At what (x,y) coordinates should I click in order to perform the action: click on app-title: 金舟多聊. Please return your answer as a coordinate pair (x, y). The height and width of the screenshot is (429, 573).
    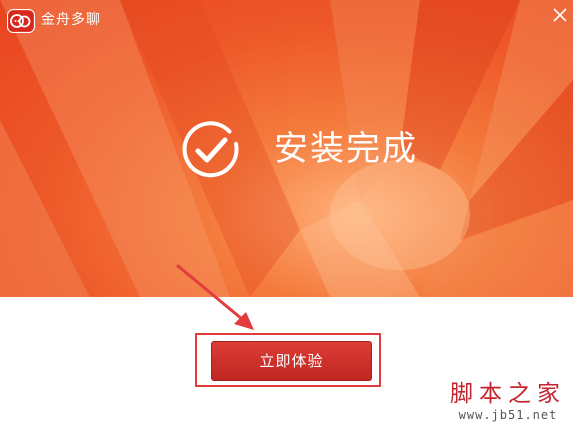
    Looking at the image, I should click on (71, 20).